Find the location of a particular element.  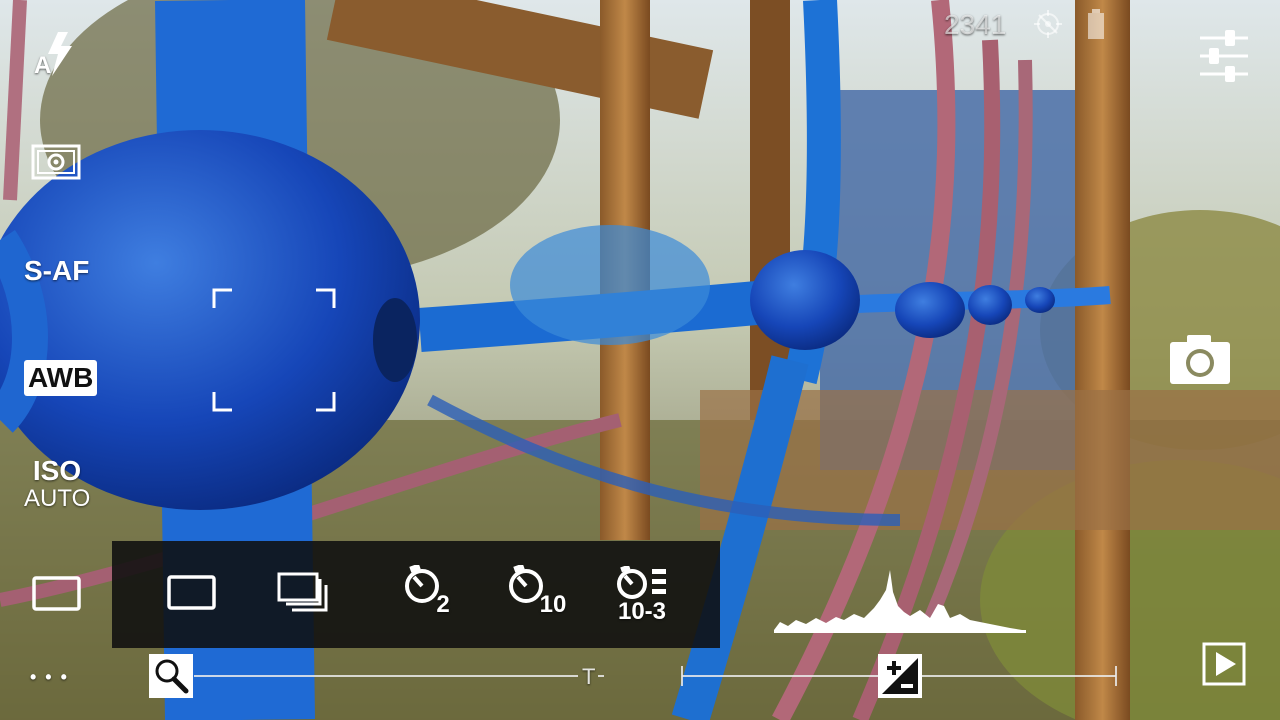

drive-timer-2-button: 2 is located at coordinates (426, 593).